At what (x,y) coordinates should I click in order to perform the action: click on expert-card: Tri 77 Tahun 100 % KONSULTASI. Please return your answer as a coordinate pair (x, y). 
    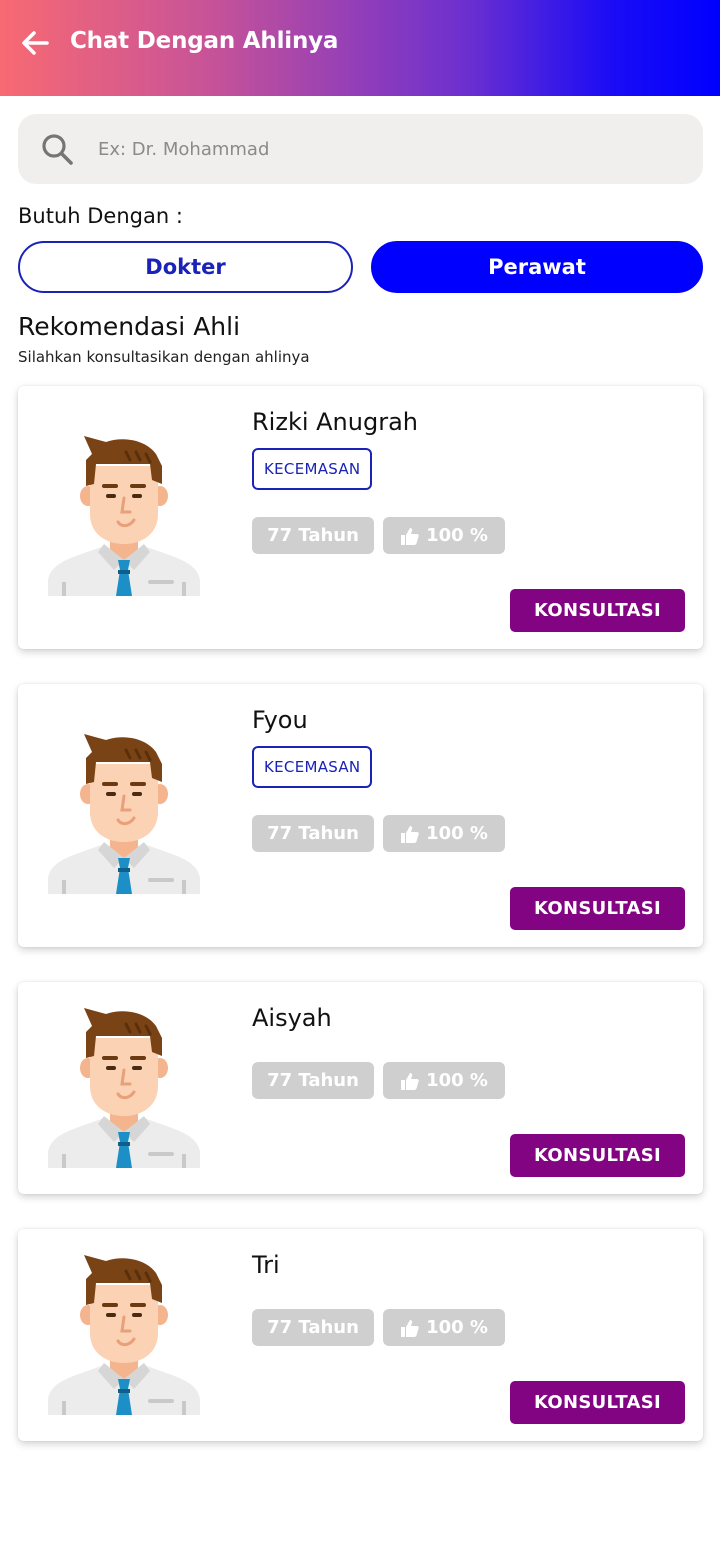
    Looking at the image, I should click on (360, 1335).